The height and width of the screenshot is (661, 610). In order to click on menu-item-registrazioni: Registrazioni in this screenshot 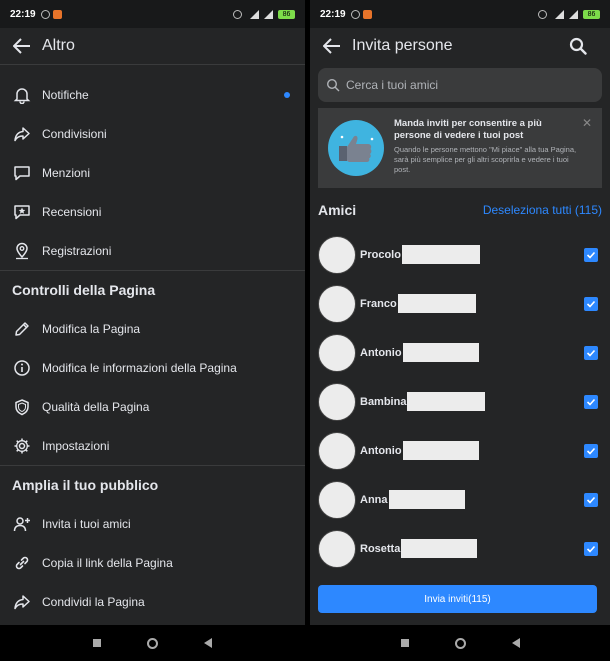, I will do `click(152, 250)`.